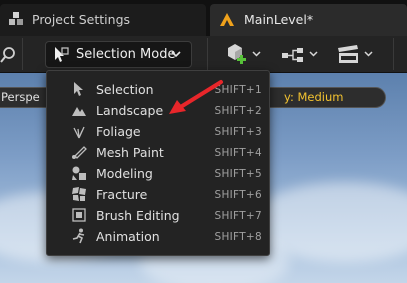 The image size is (407, 283). I want to click on menu-item-shortcut: SHIFT+8, so click(238, 237).